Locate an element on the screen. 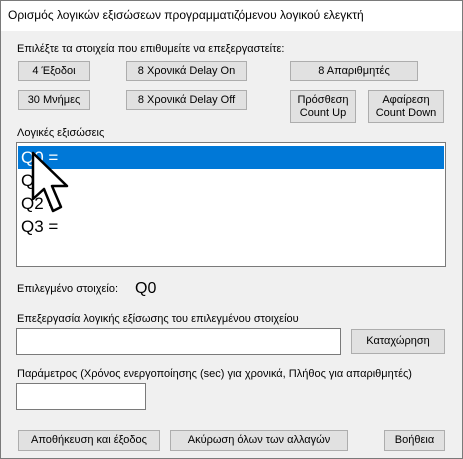  memories-button: 30 Μνήμες is located at coordinates (54, 100).